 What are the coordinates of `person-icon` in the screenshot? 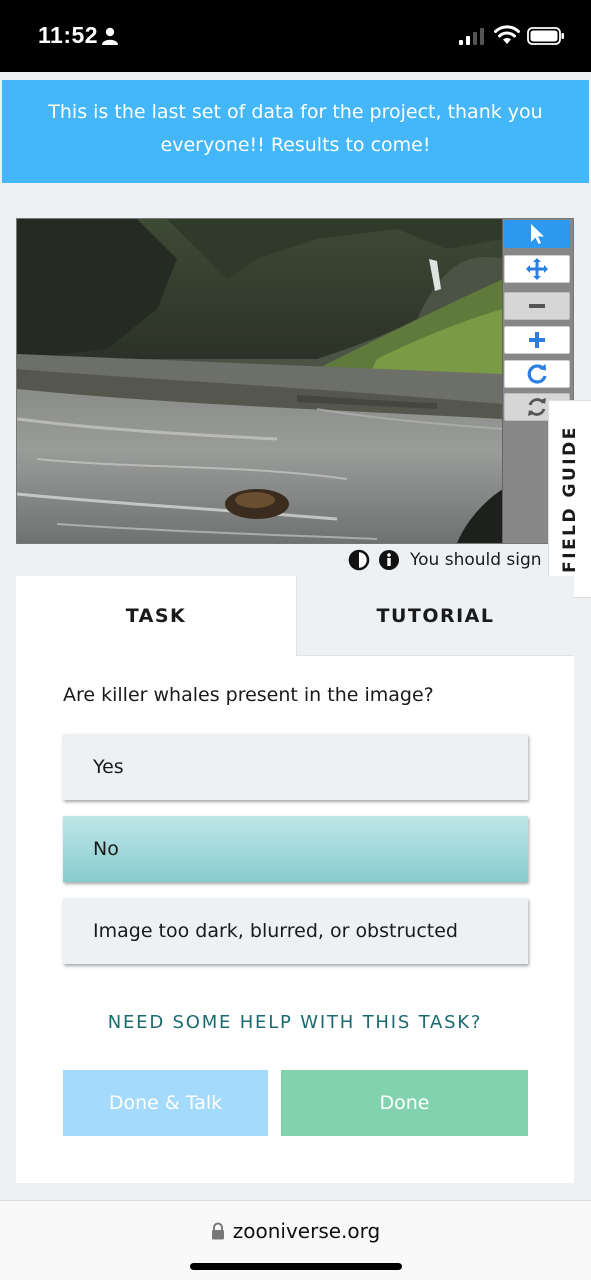 It's located at (110, 36).